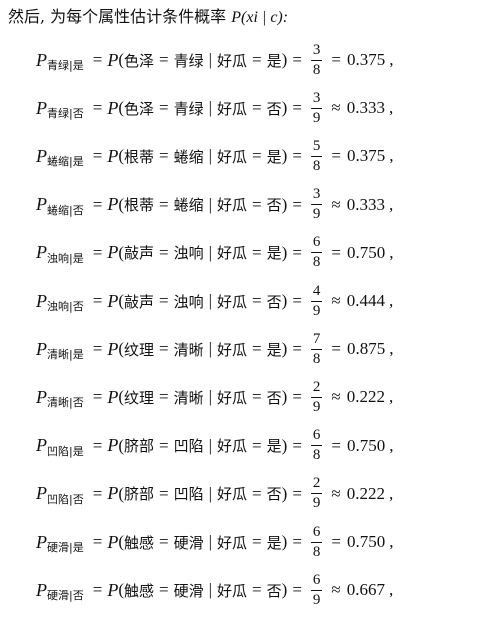 The image size is (483, 625). What do you see at coordinates (256, 301) in the screenshot?
I see `equation-row: P 浊响|否 = P(敲声 = 浊响 | 好瓜 = 否) = 4 9 ≈0.444,` at bounding box center [256, 301].